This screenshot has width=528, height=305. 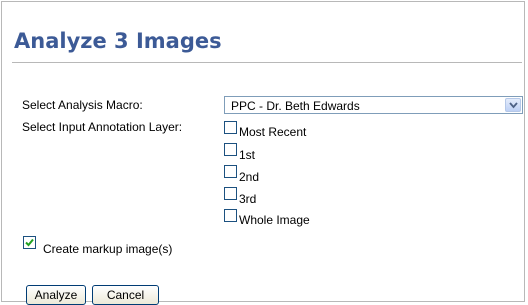 What do you see at coordinates (118, 41) in the screenshot?
I see `page-title: Analyze 3 Images` at bounding box center [118, 41].